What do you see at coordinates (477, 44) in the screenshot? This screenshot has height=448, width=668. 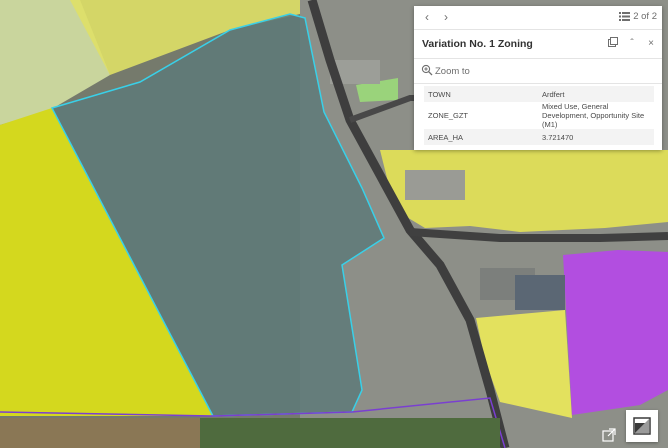 I see `popup-title: Variation No. 1 Zoning` at bounding box center [477, 44].